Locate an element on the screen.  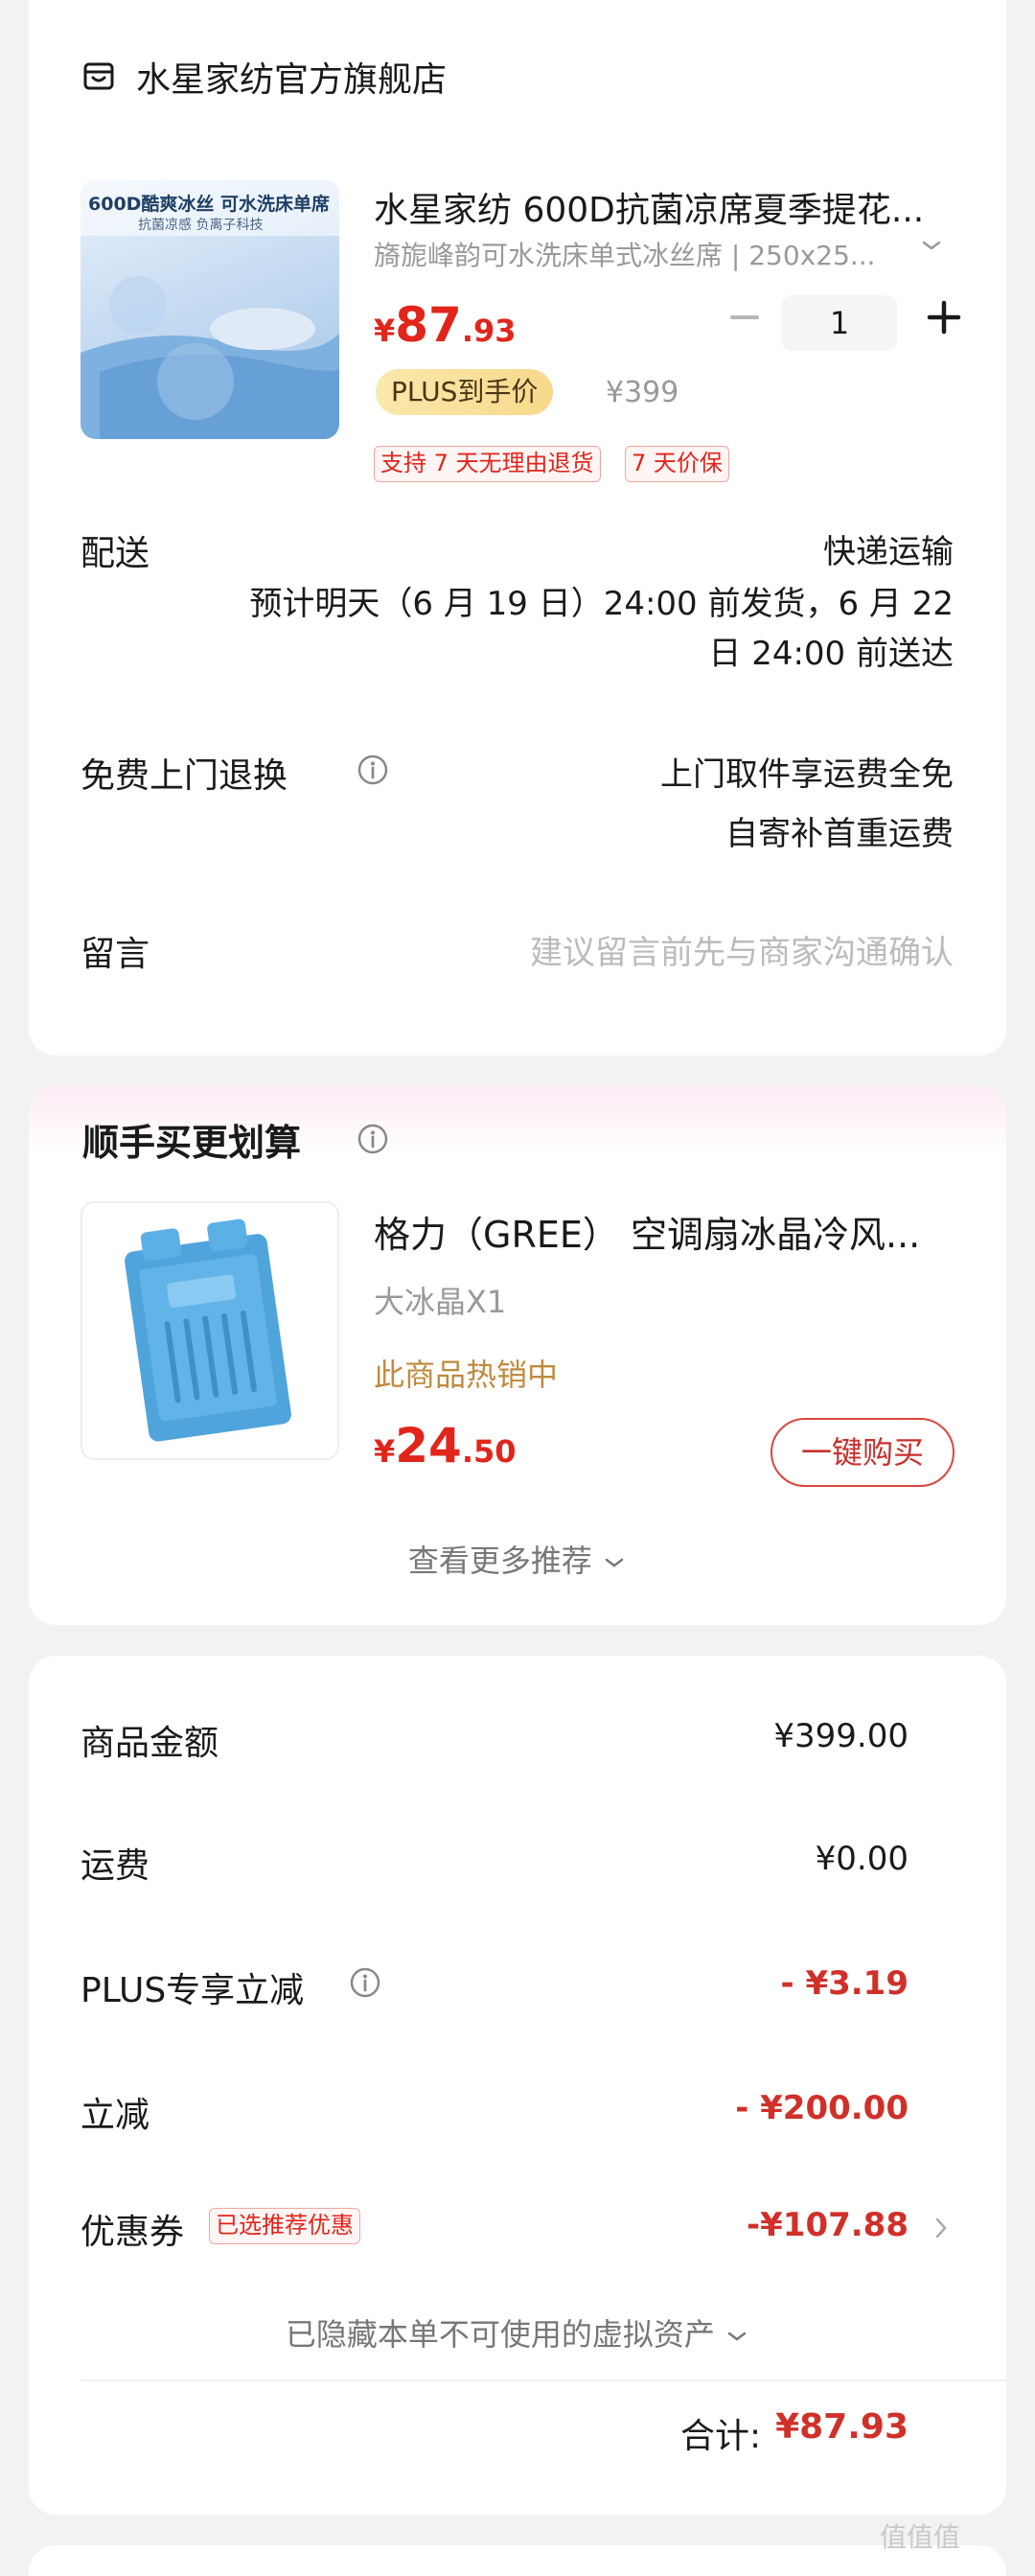
delivery-label: 配送 is located at coordinates (115, 553).